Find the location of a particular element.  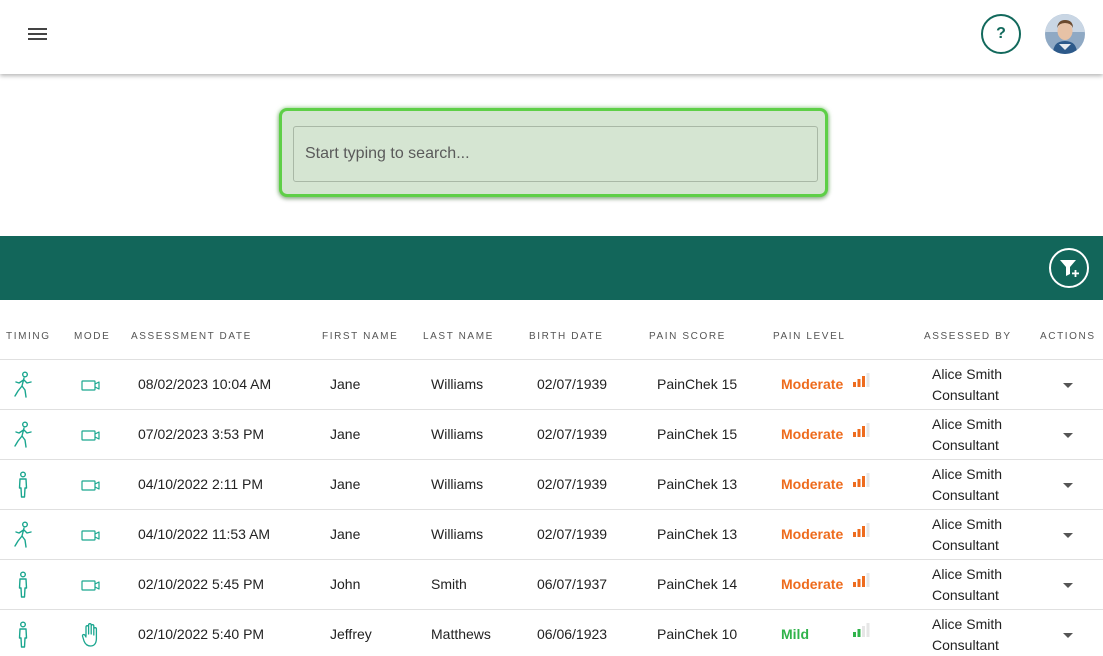

birth-date-cell: 06/07/1937 is located at coordinates (572, 584).